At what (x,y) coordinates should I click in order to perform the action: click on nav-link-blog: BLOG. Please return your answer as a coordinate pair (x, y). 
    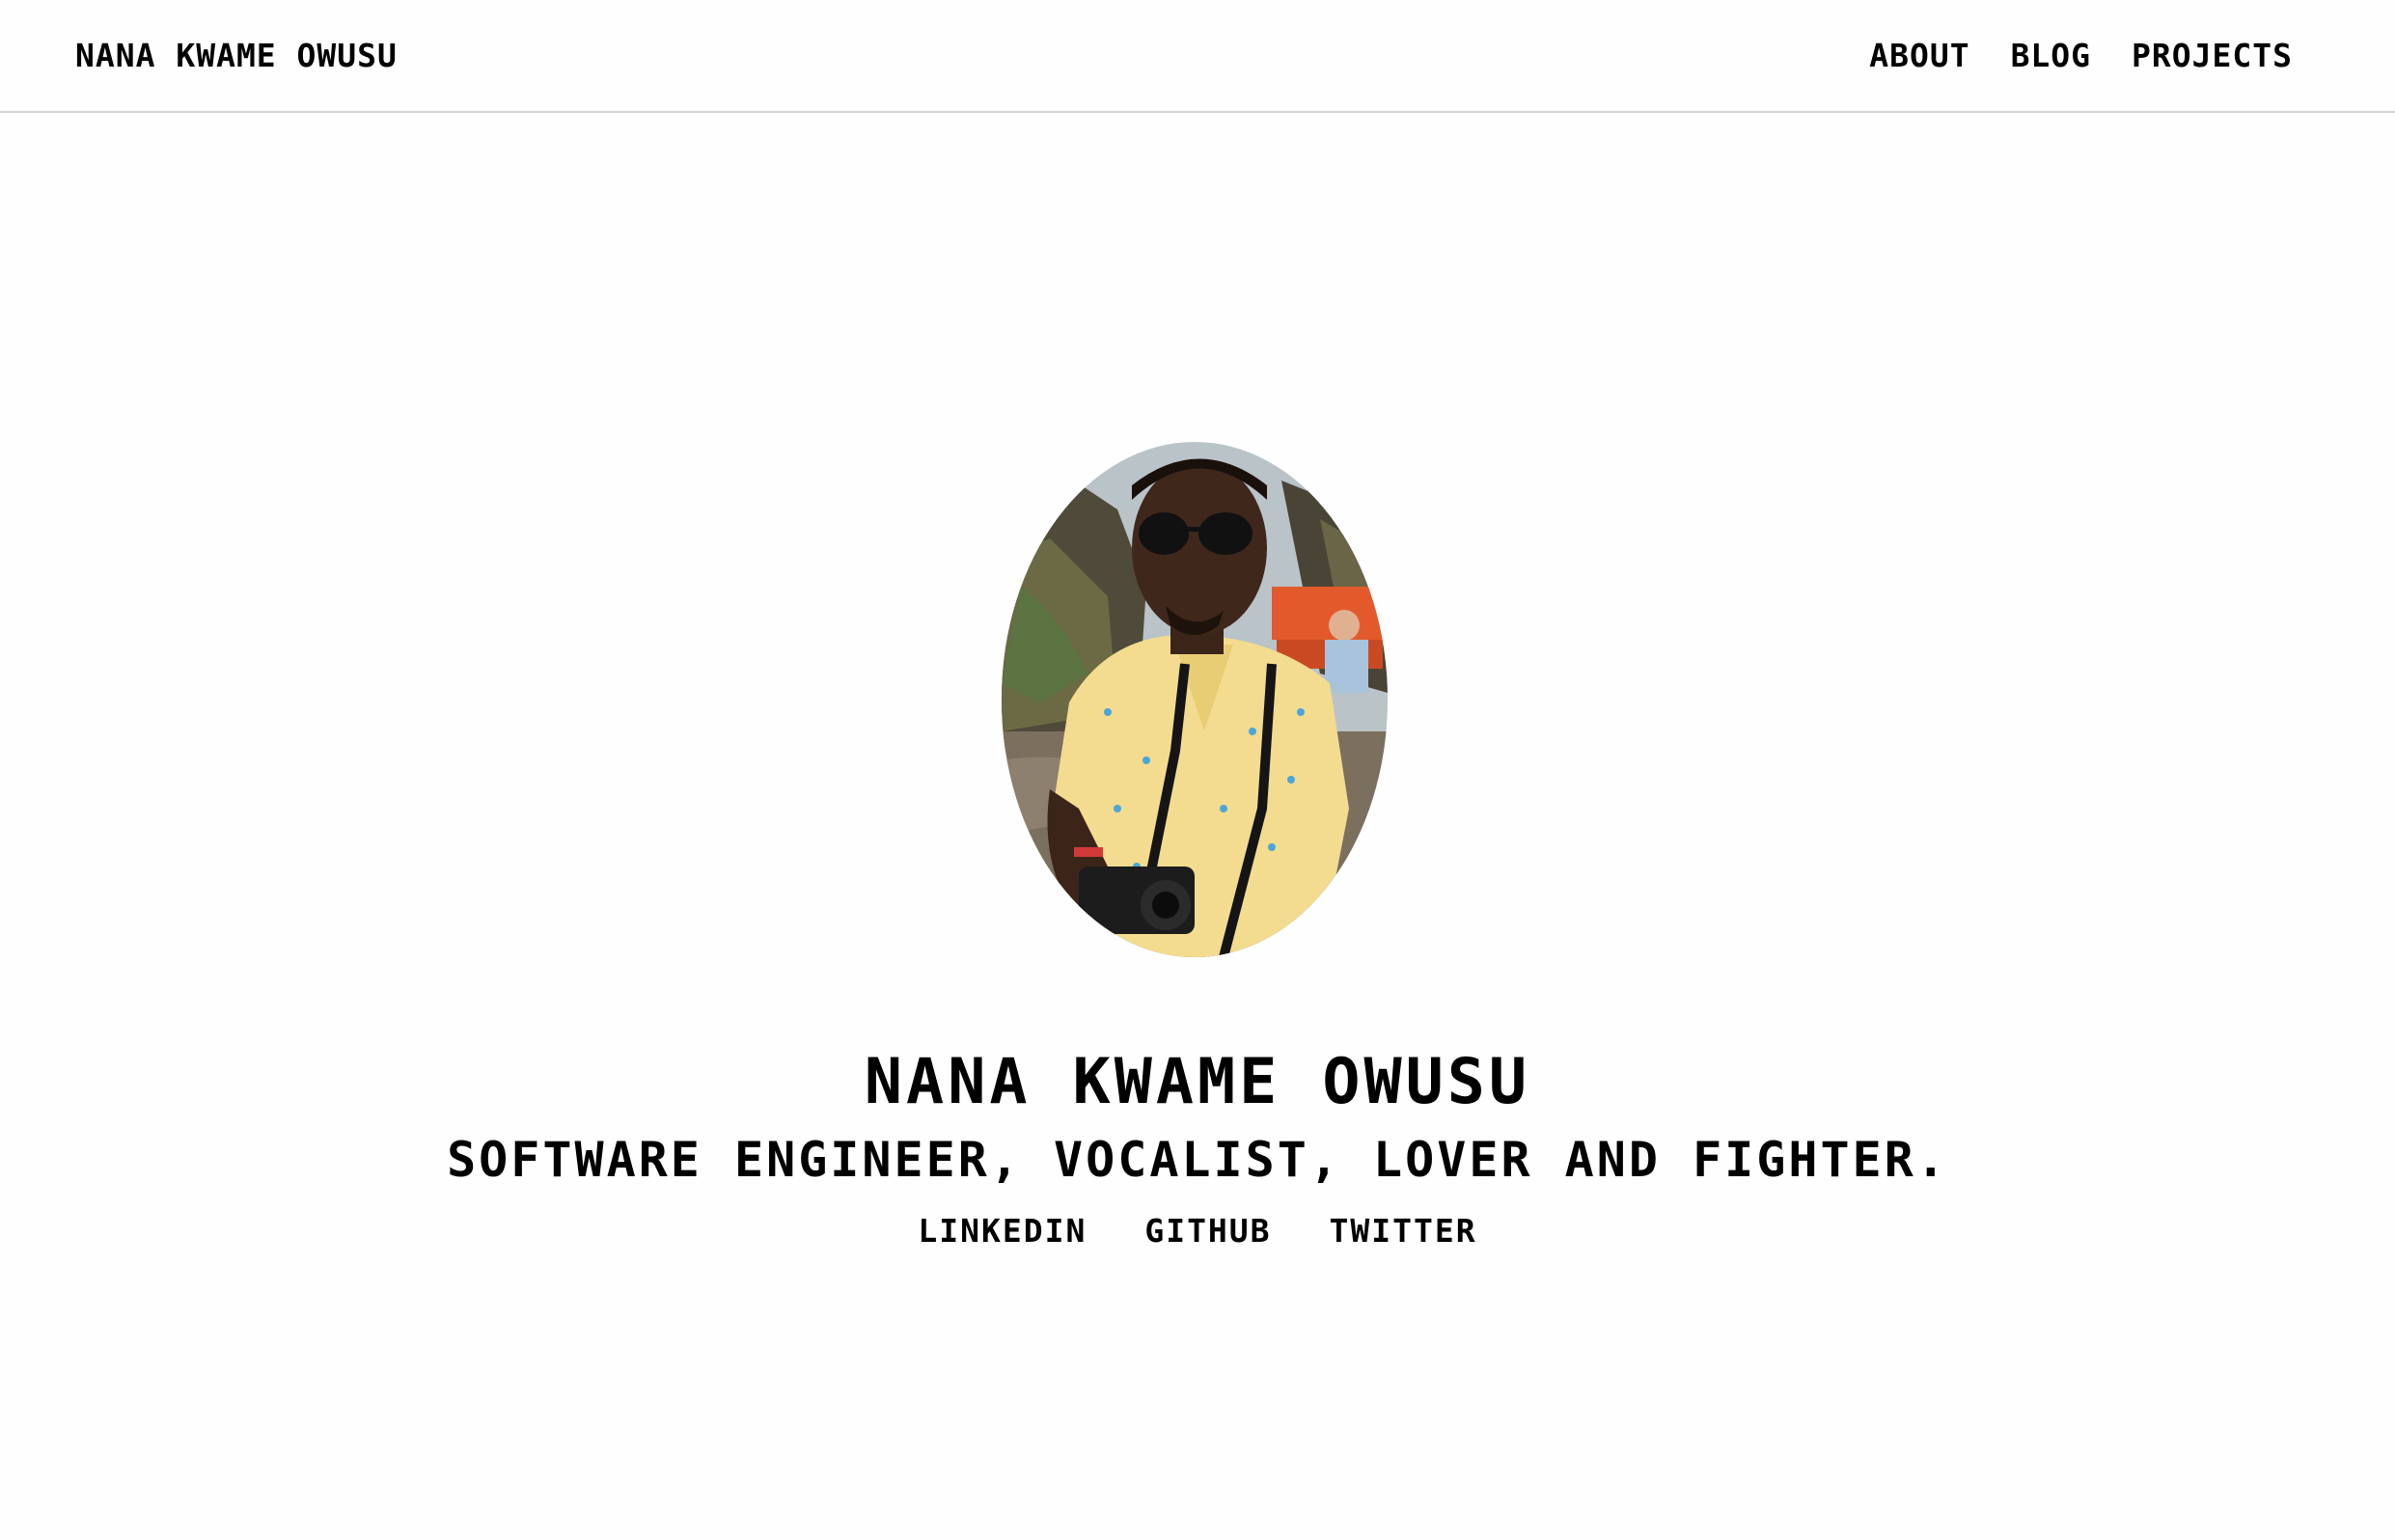
    Looking at the image, I should click on (2051, 55).